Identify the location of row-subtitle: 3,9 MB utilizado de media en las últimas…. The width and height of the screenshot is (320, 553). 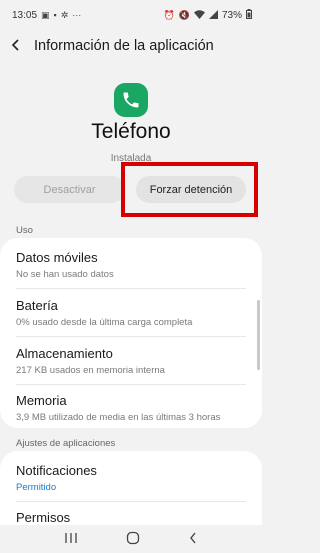
(118, 417).